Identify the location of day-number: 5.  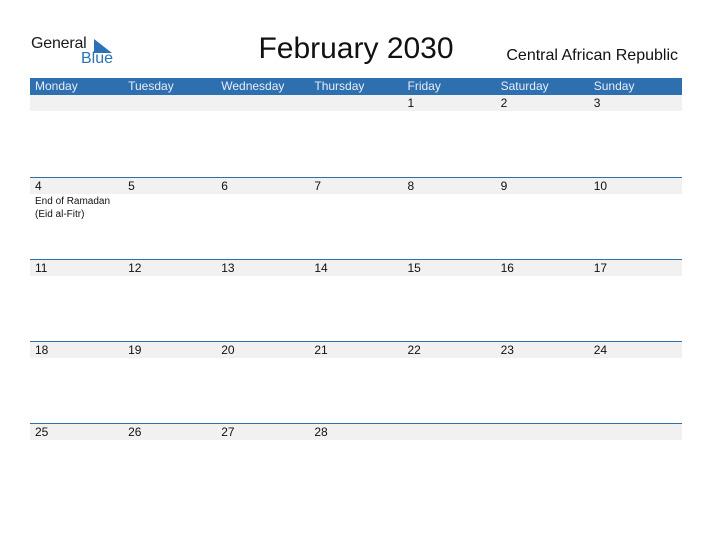
(131, 186).